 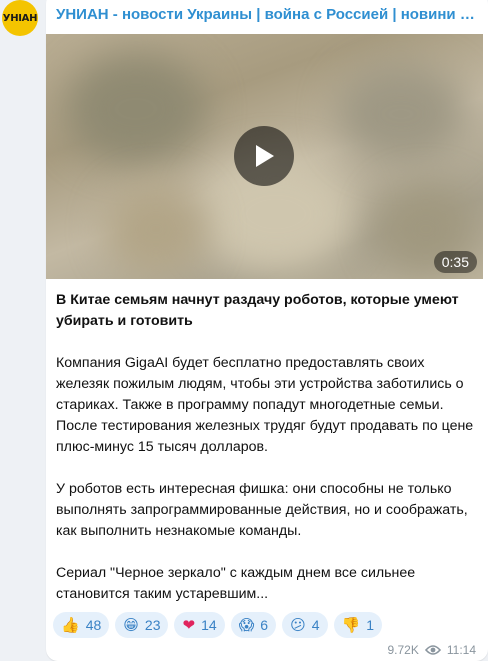 What do you see at coordinates (455, 262) in the screenshot?
I see `video-duration: 0:35` at bounding box center [455, 262].